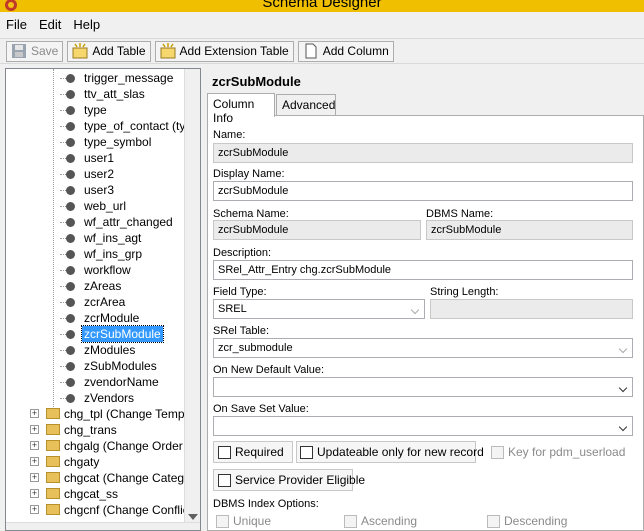 Image resolution: width=644 pixels, height=531 pixels. What do you see at coordinates (101, 126) in the screenshot?
I see `tree-item: type_of_contact (typ` at bounding box center [101, 126].